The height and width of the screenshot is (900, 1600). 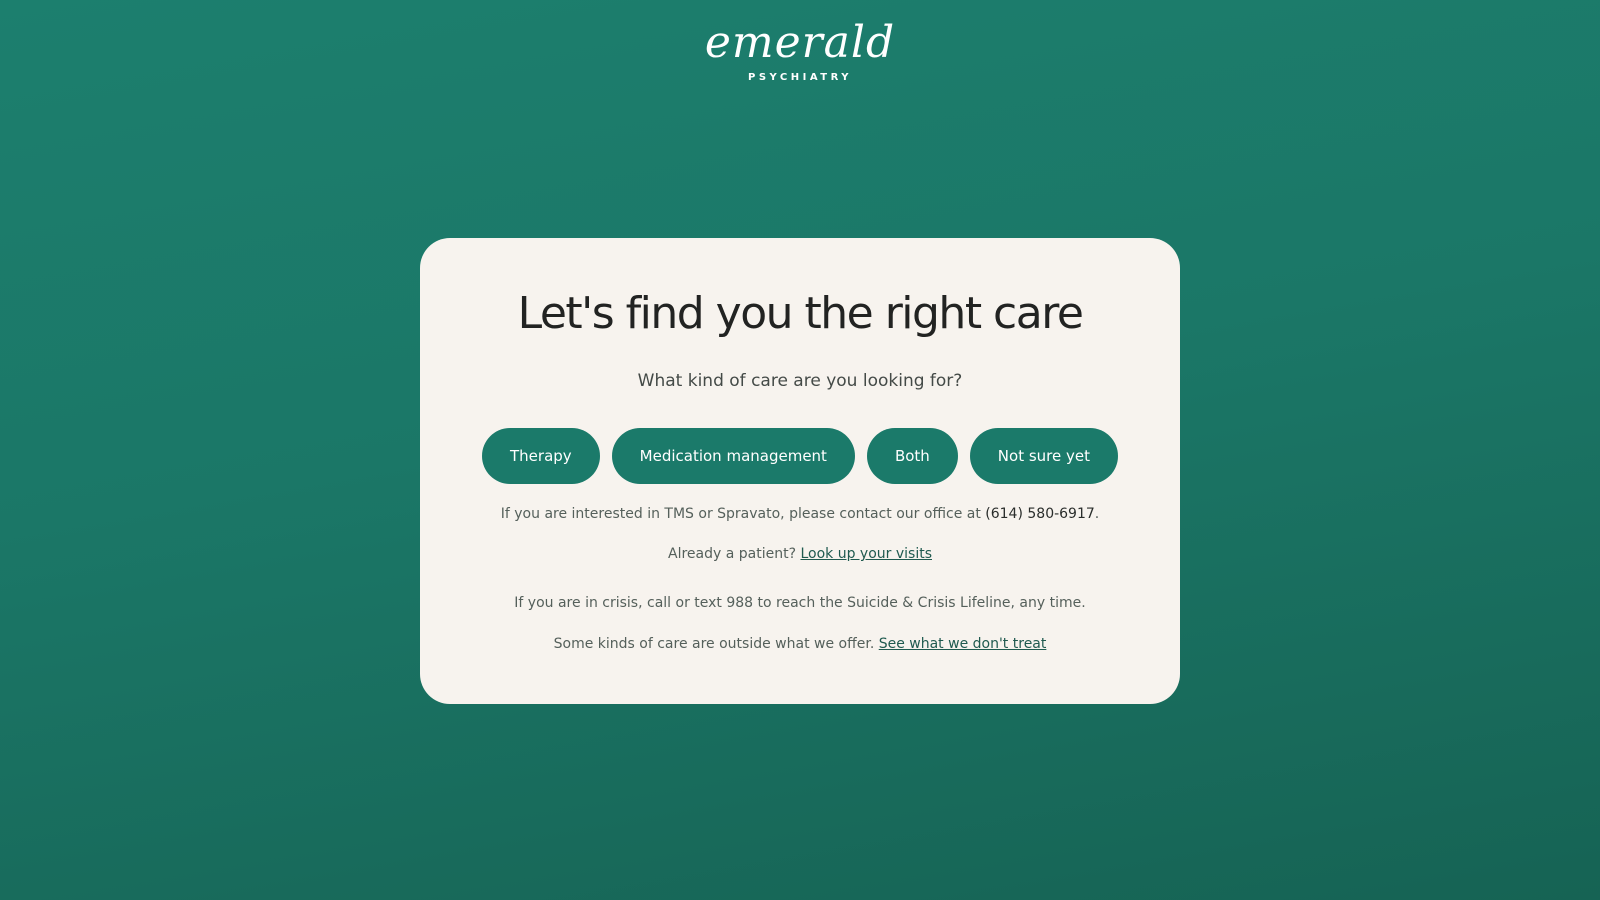 I want to click on see-what-we-dont-treat-link: See what we don't treat, so click(x=963, y=644).